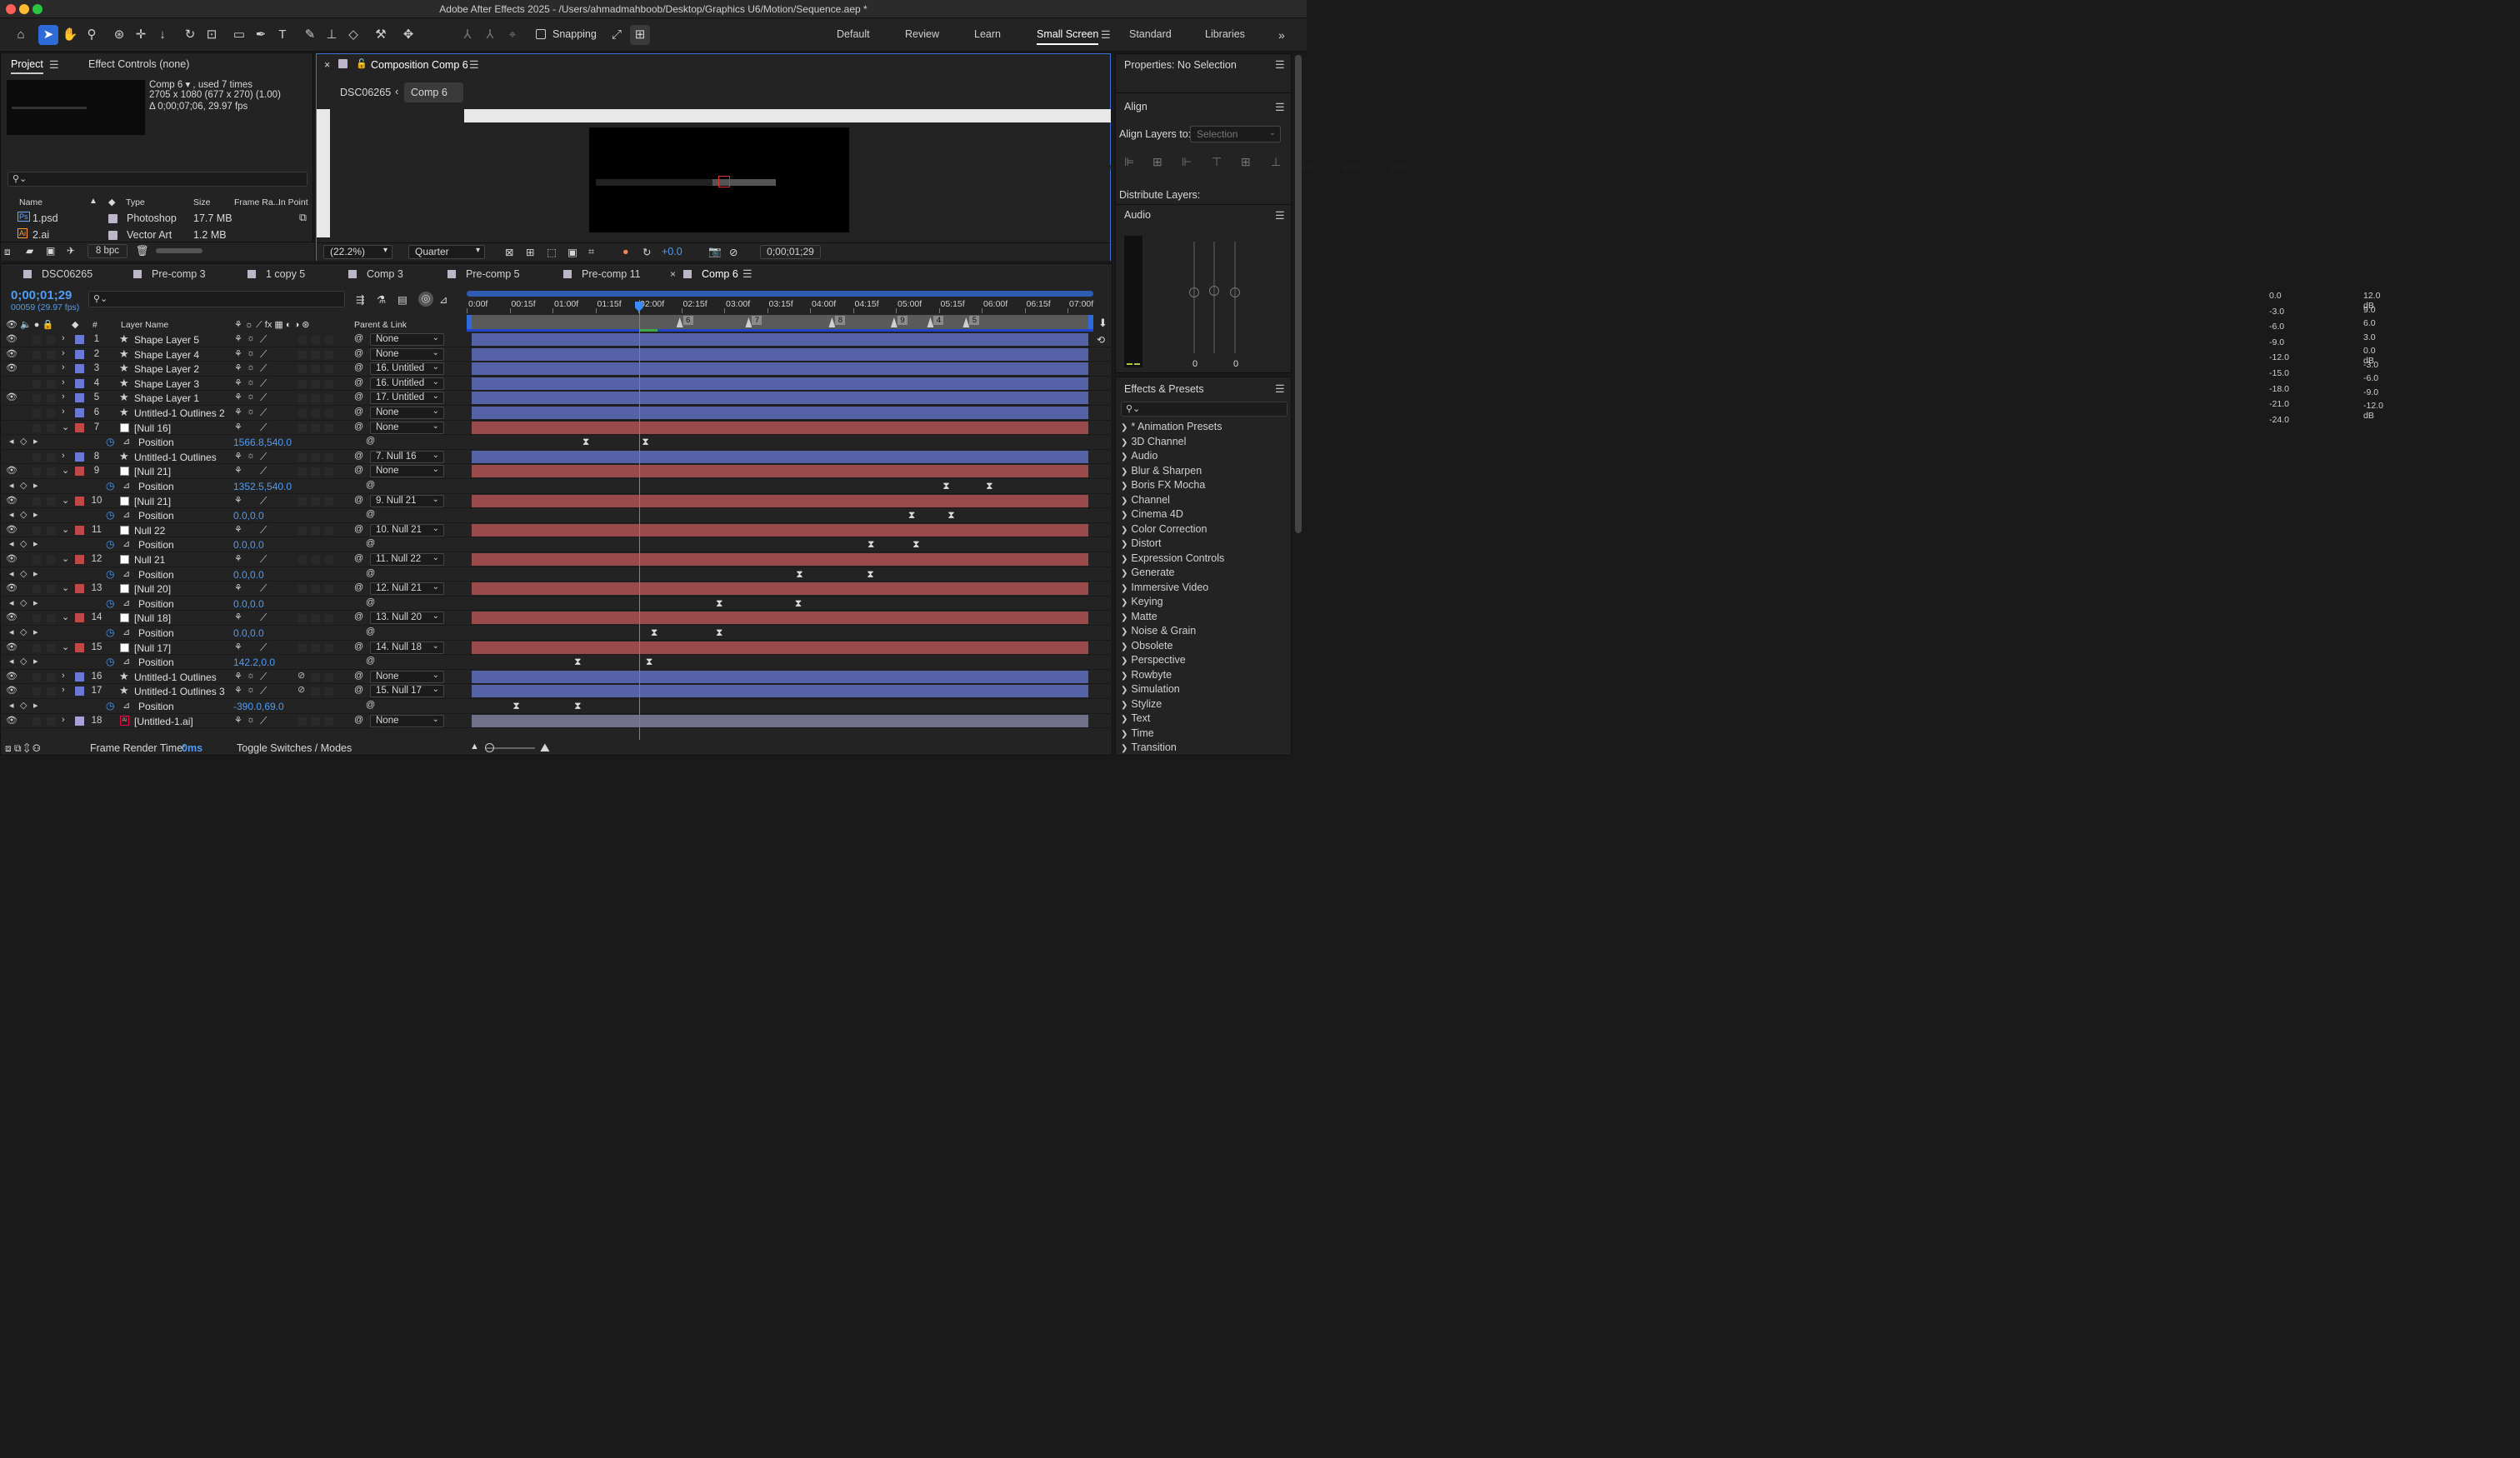  What do you see at coordinates (64, 412) in the screenshot?
I see `chevron-right-icon: ›` at bounding box center [64, 412].